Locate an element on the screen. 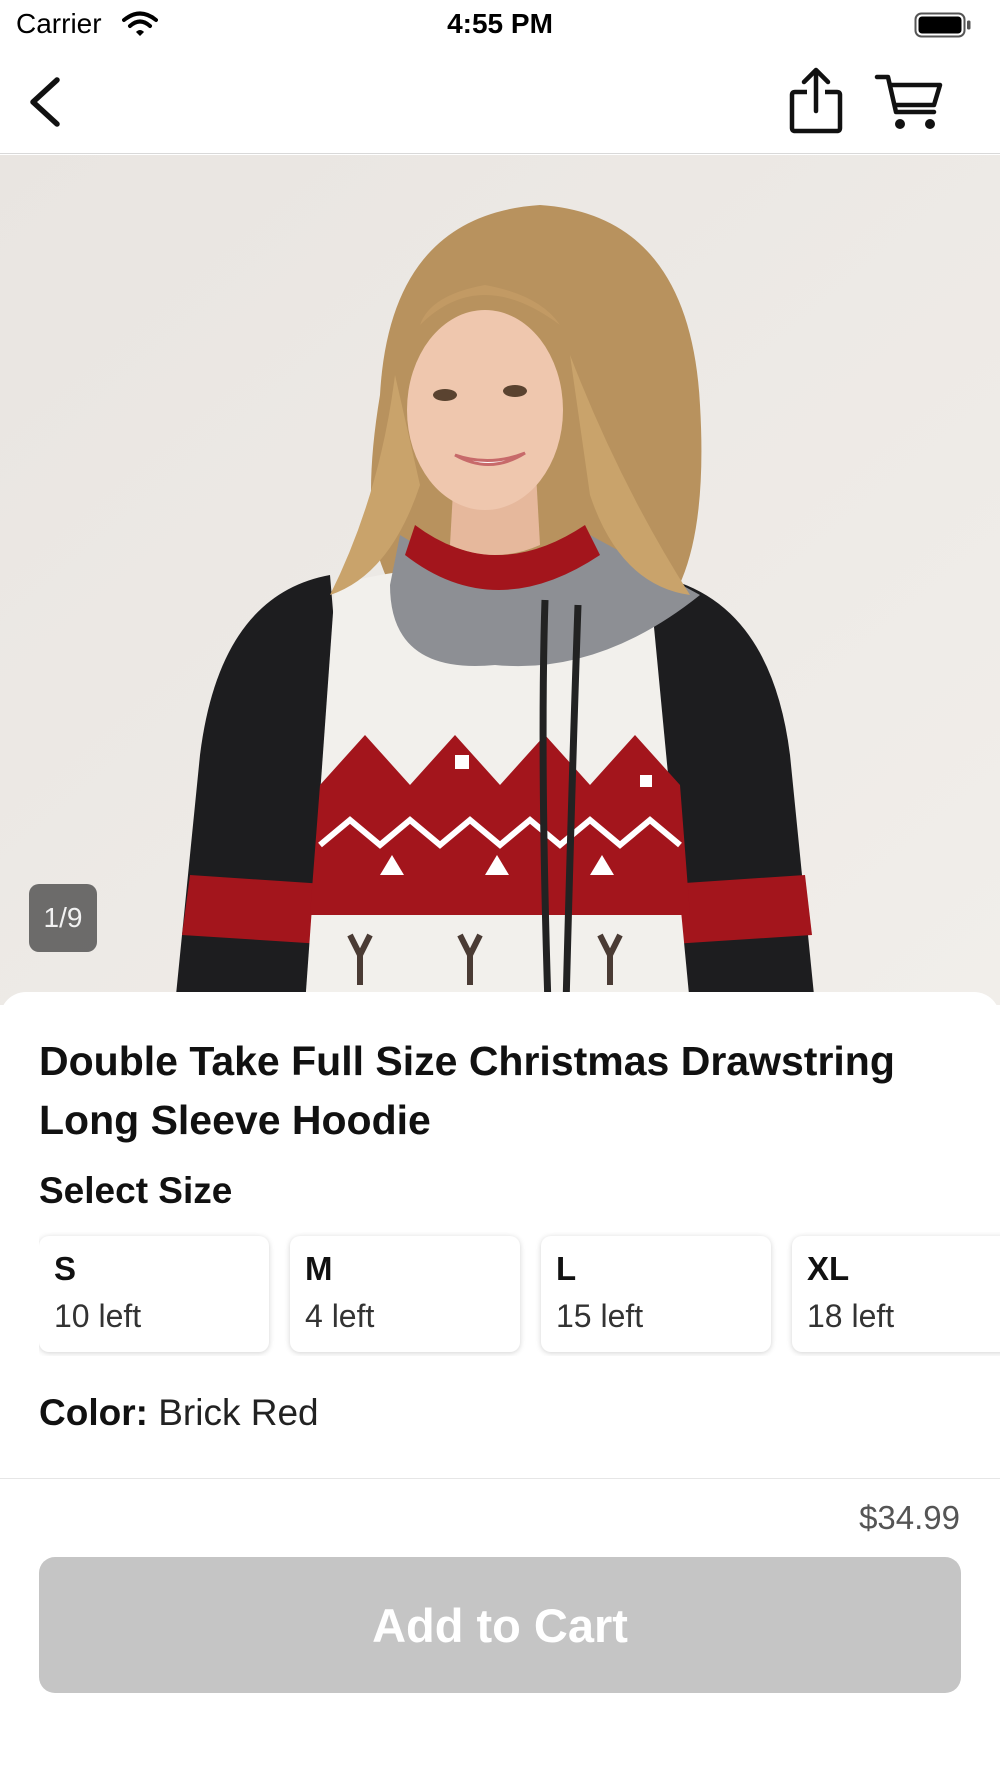 The width and height of the screenshot is (1000, 1778). size-option-m: M 4 left is located at coordinates (405, 1294).